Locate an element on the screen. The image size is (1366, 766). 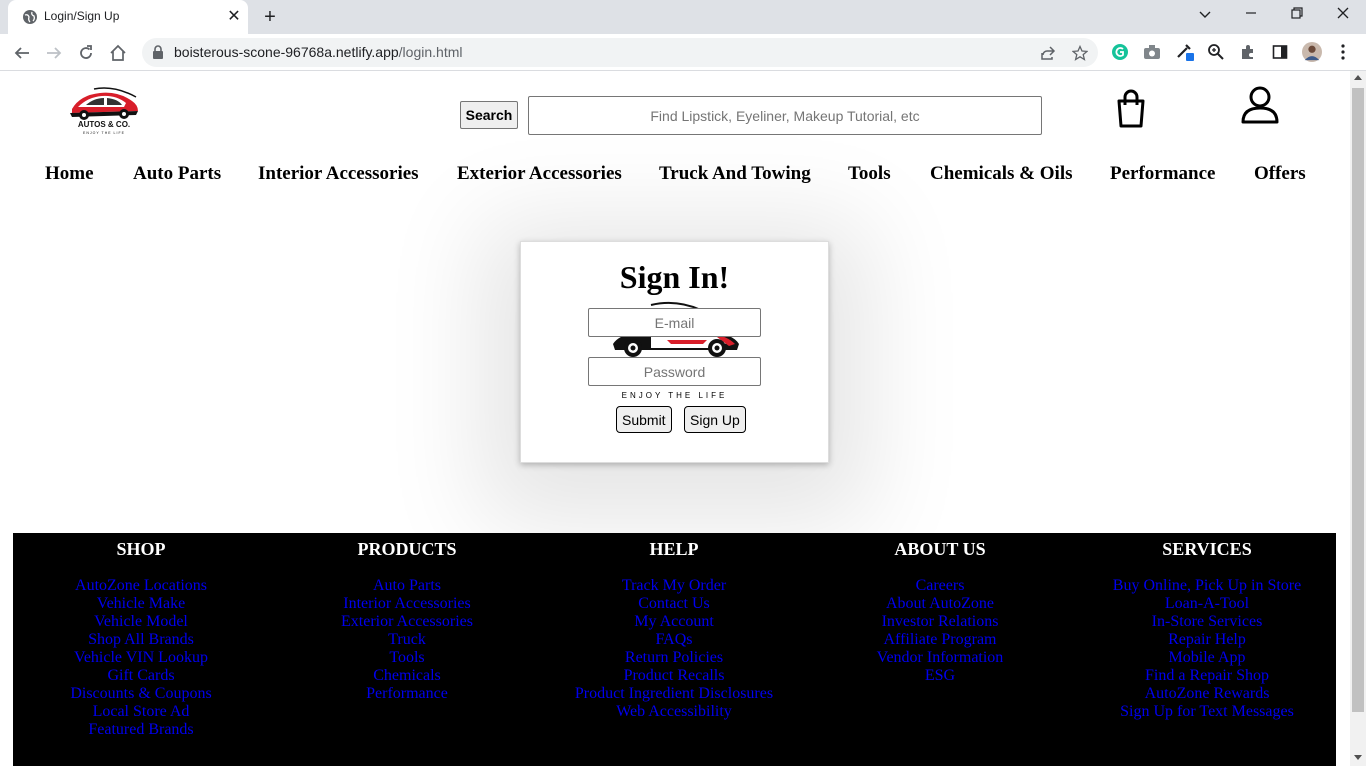
zoom-icon is located at coordinates (1216, 52).